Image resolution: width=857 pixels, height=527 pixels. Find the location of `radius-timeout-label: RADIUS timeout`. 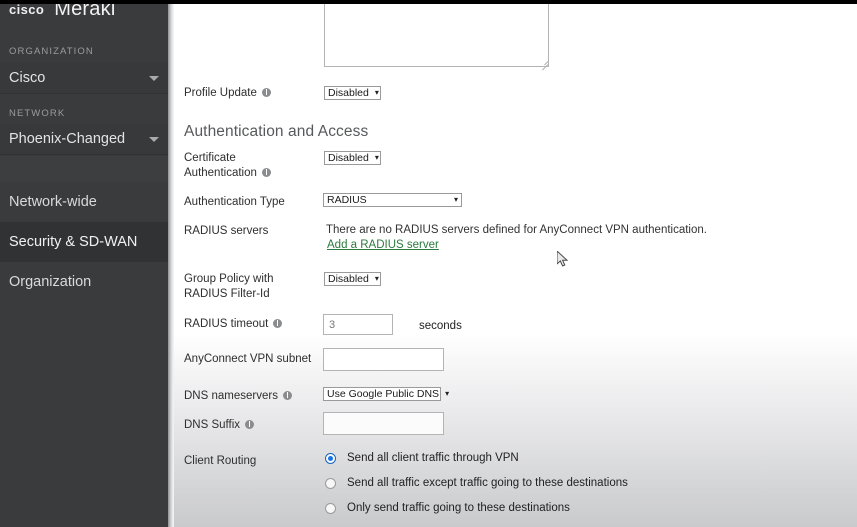

radius-timeout-label: RADIUS timeout is located at coordinates (233, 324).